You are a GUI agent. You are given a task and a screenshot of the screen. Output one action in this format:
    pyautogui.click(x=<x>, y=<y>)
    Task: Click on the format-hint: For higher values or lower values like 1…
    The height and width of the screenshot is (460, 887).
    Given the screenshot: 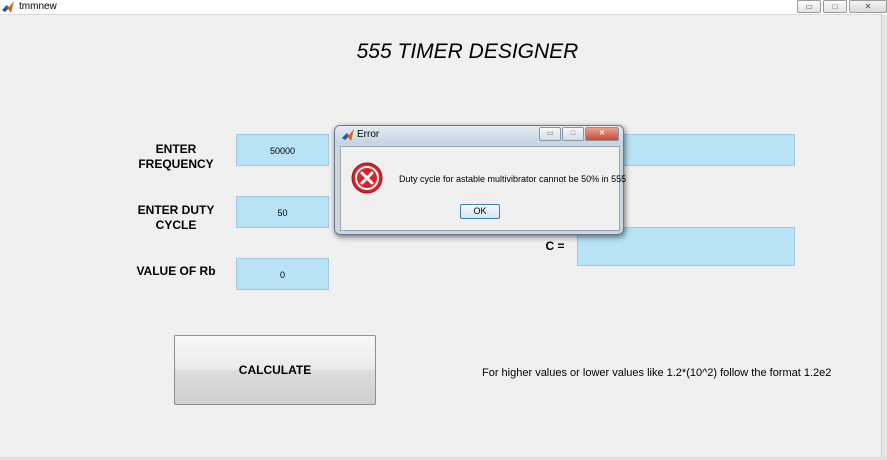 What is the action you would take?
    pyautogui.click(x=657, y=373)
    